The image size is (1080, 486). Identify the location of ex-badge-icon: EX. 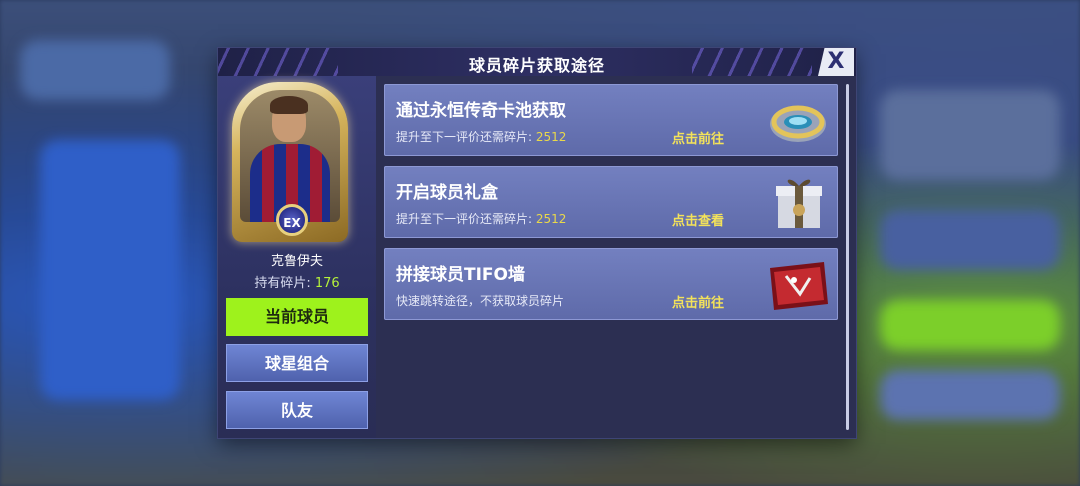
(292, 220).